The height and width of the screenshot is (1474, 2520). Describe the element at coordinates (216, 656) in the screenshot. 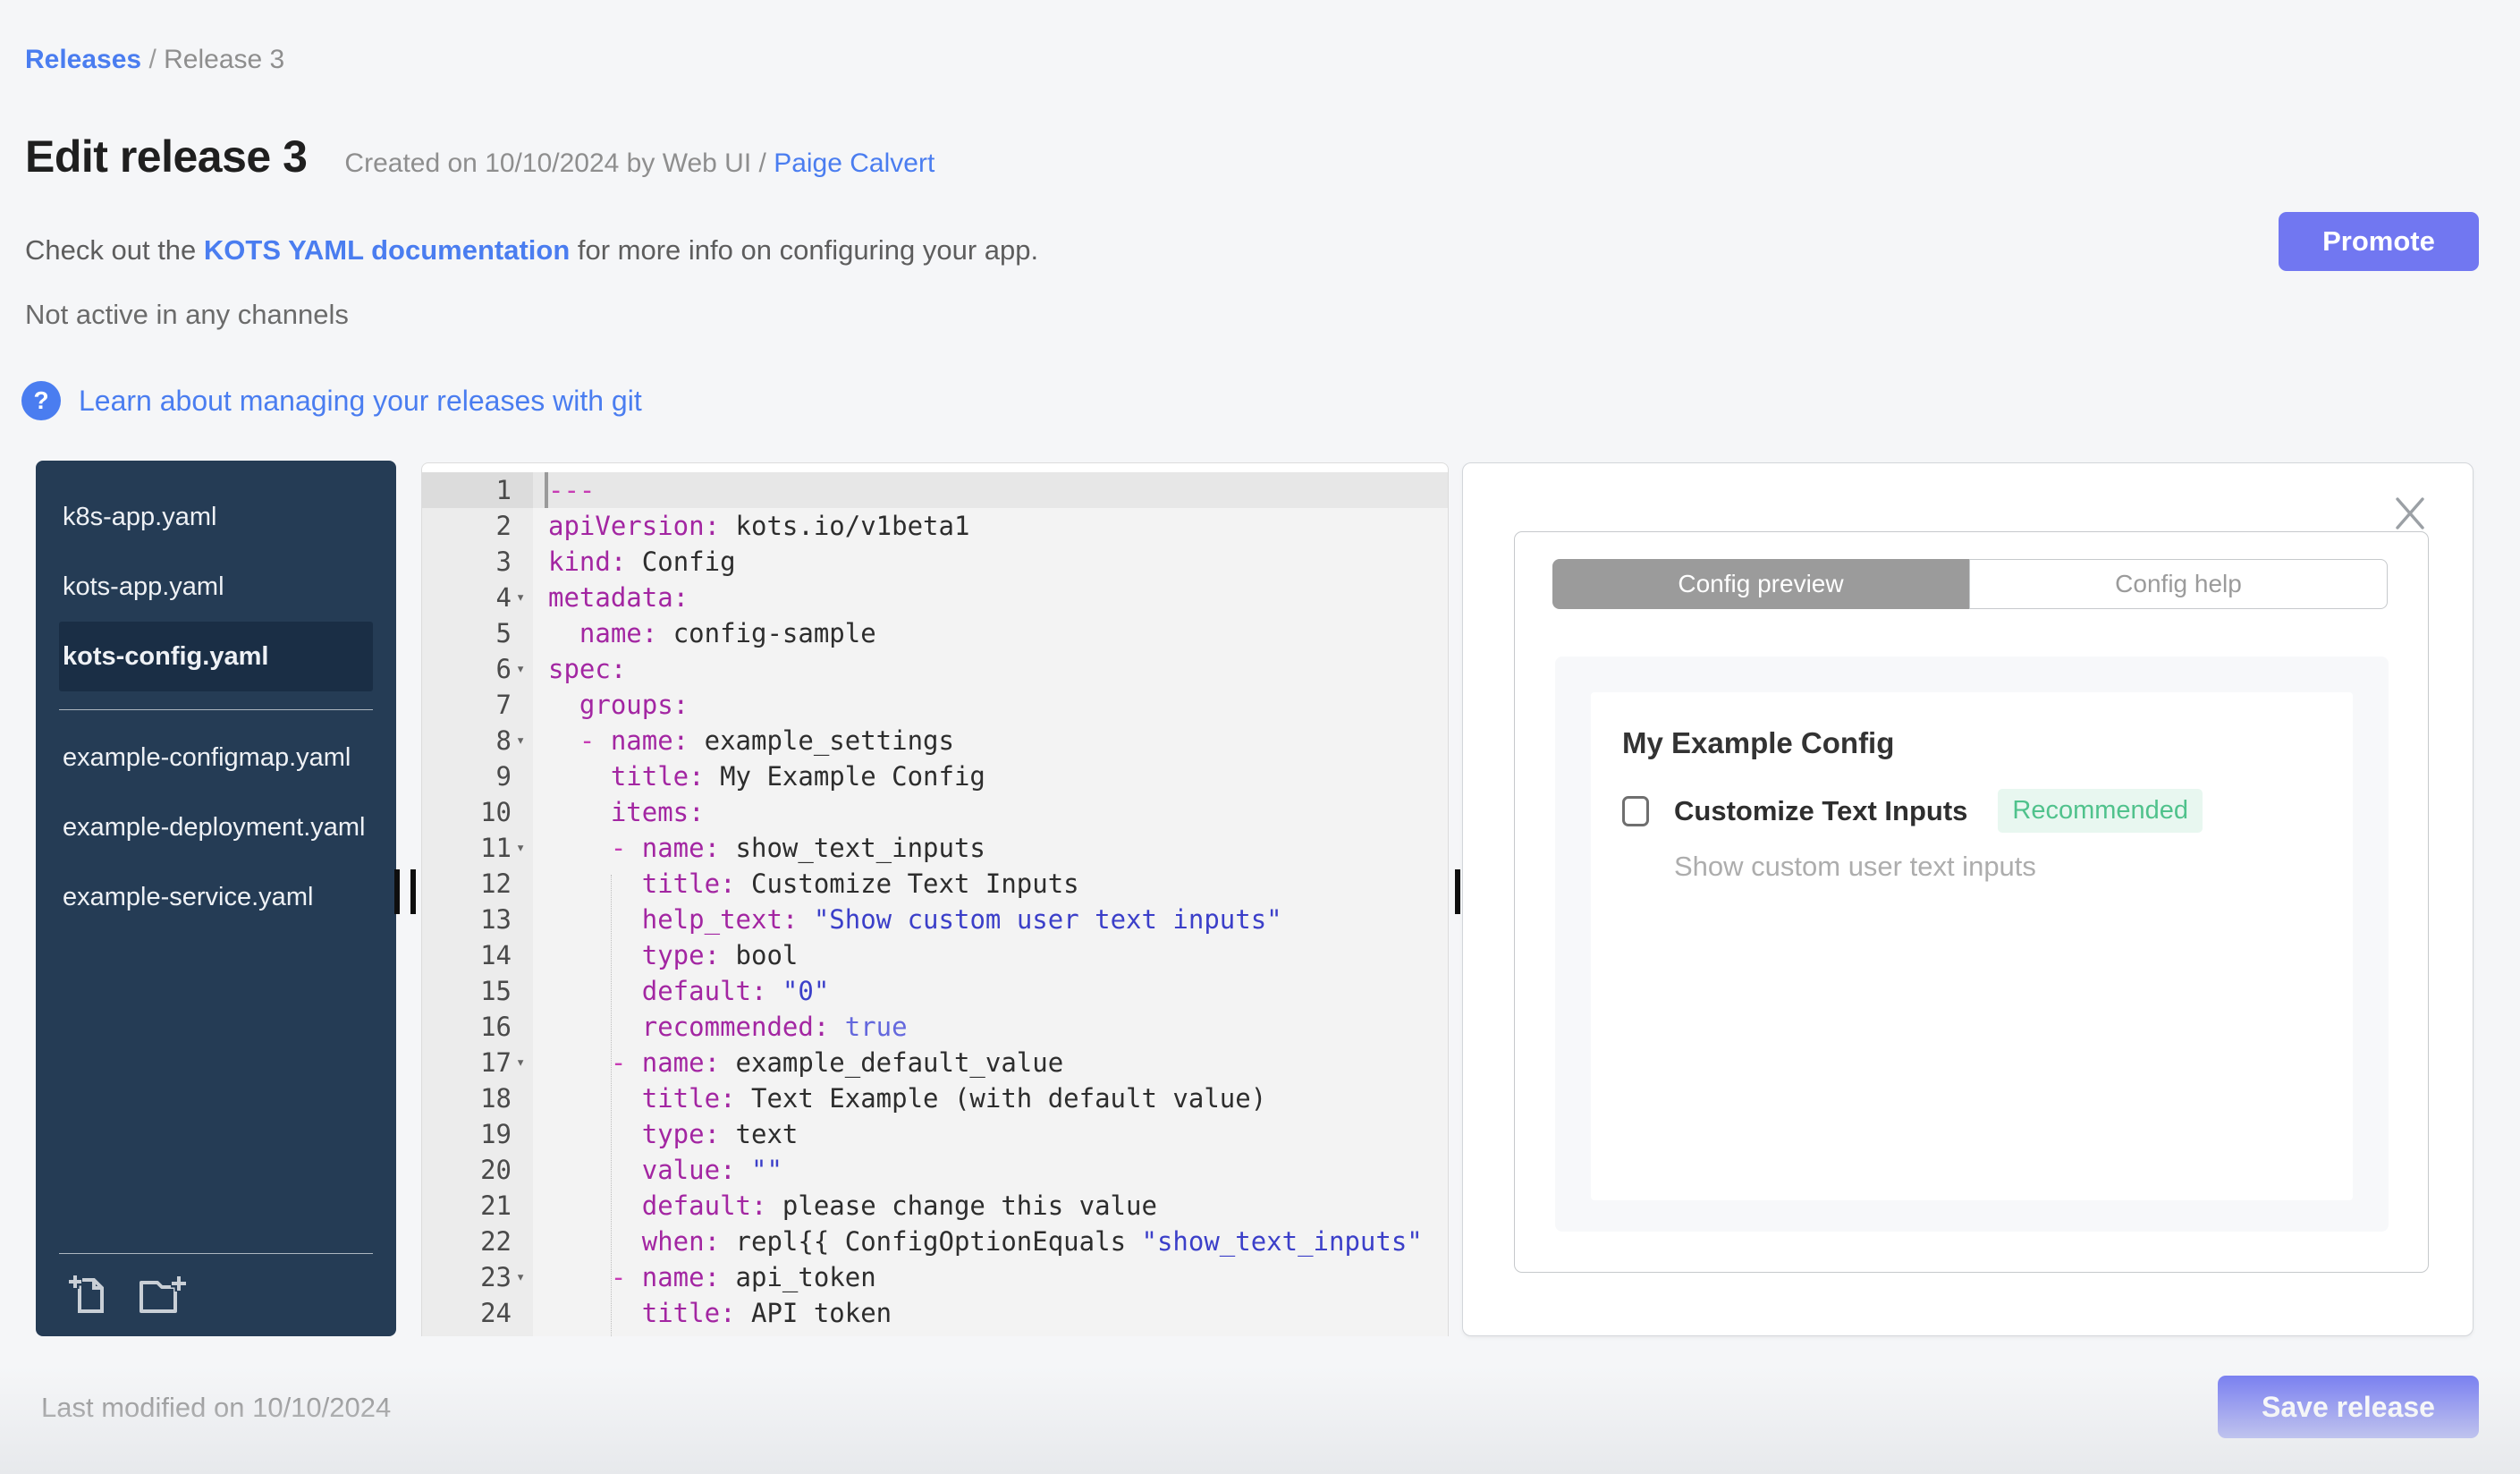

I see `sidebar-file-kots-config.yaml: kots-config.yaml` at that location.